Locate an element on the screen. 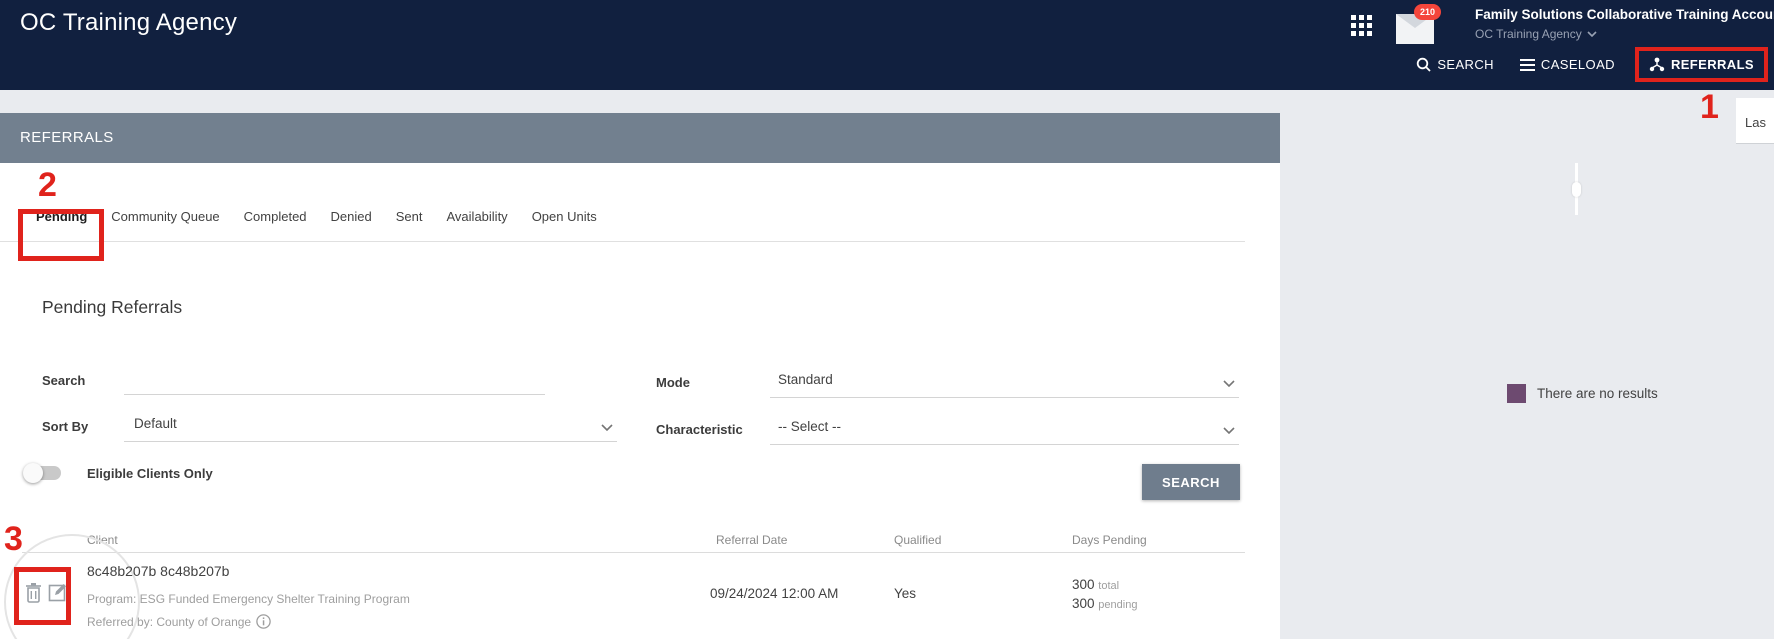  tab-open-units: Open Units is located at coordinates (564, 216).